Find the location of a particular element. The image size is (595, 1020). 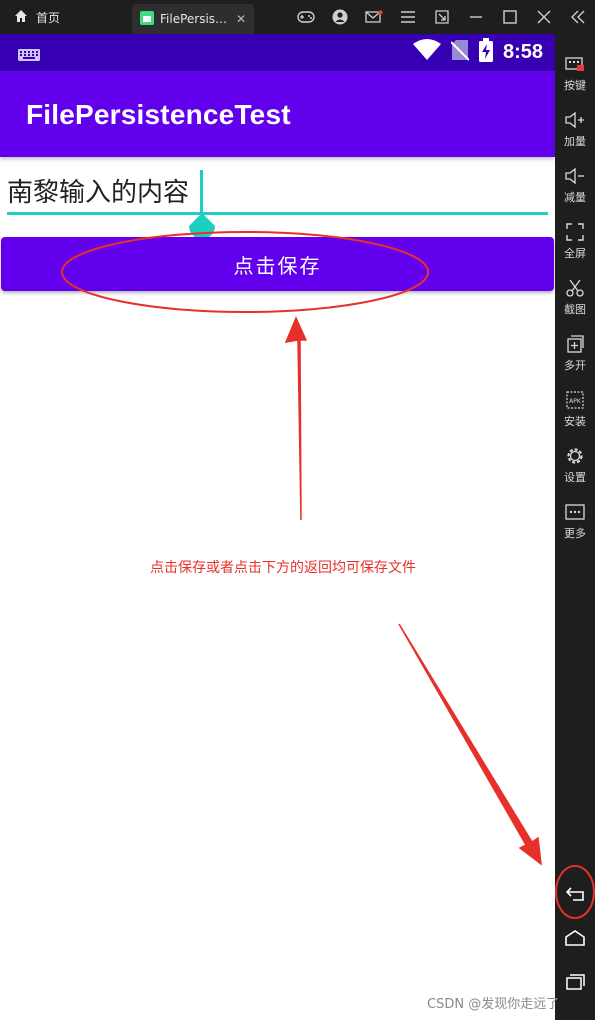

sidebar-item-fullscreen: 全屏 is located at coordinates (575, 241).